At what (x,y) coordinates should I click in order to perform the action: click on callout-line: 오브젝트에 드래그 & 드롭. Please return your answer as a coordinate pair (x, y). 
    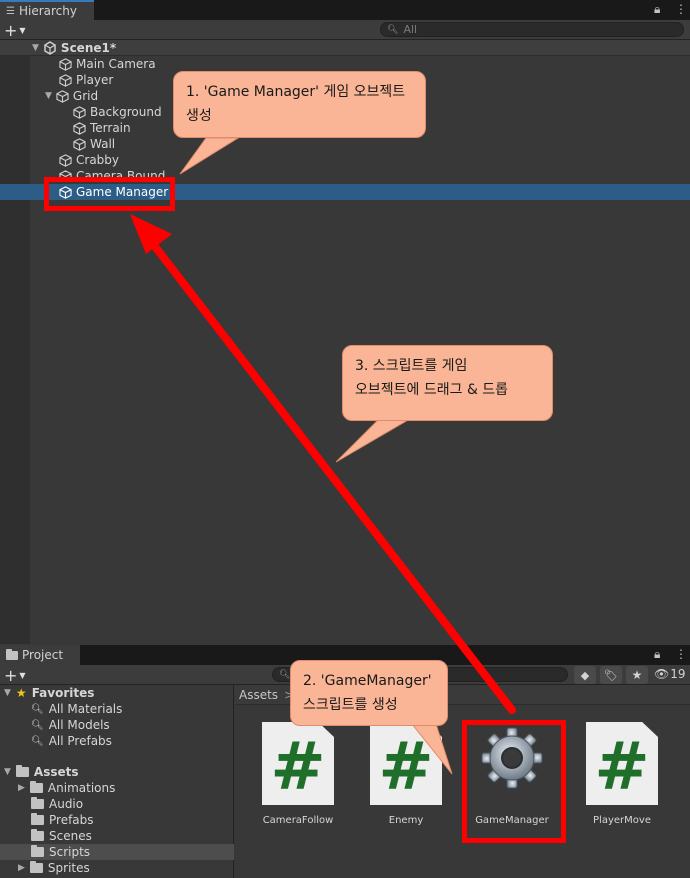
    Looking at the image, I should click on (432, 390).